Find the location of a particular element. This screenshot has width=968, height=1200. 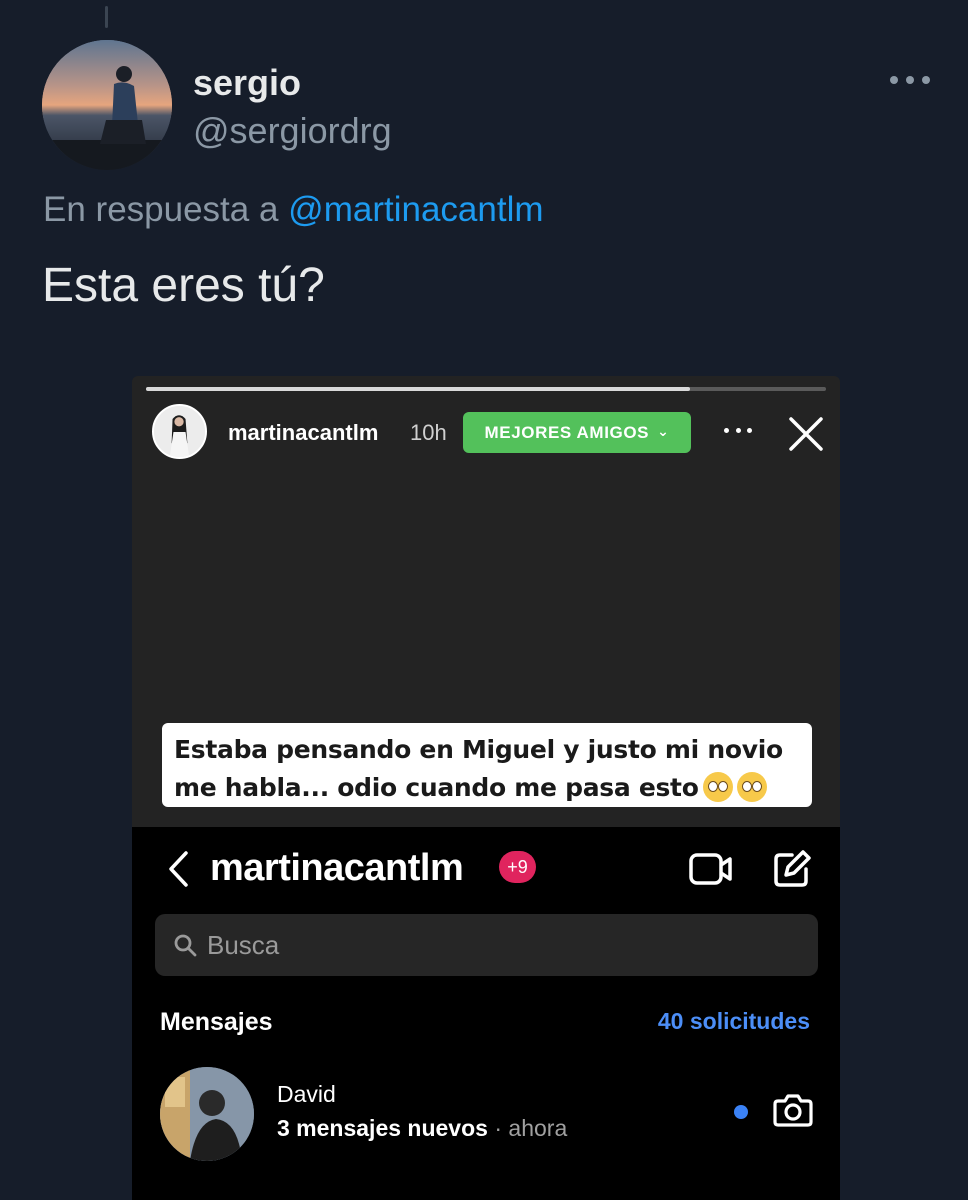

requests-link: 40 solicitudes is located at coordinates (734, 1021).